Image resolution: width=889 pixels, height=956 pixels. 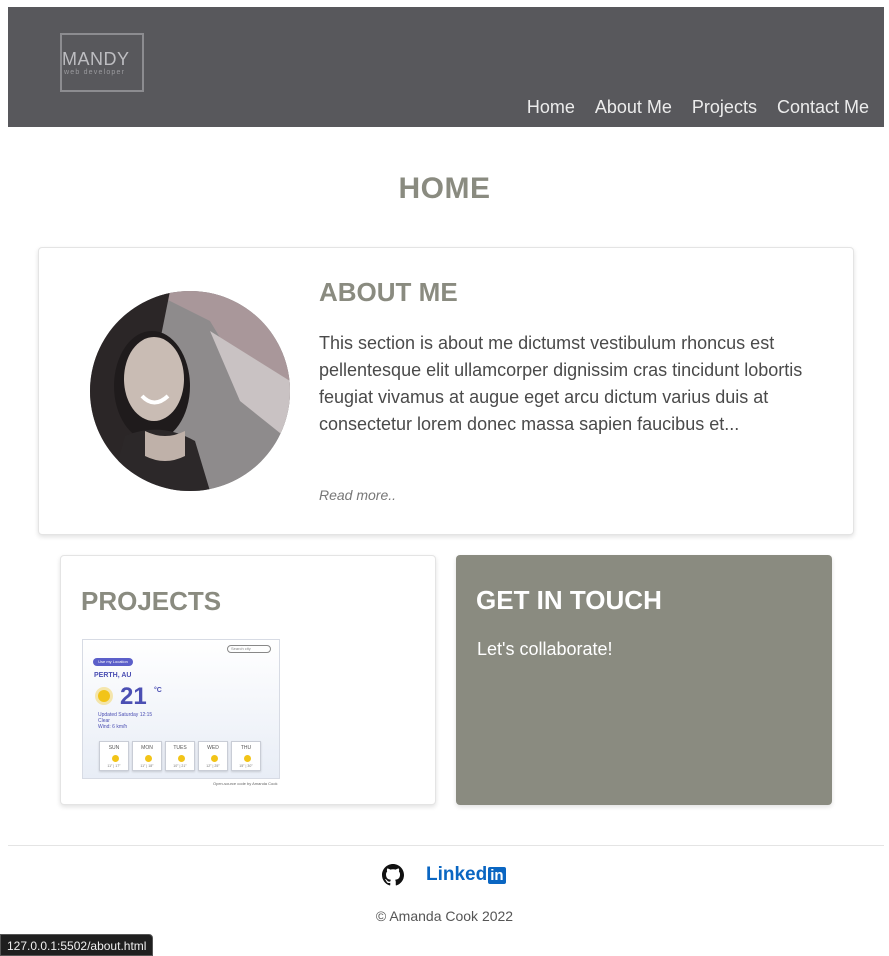 What do you see at coordinates (249, 649) in the screenshot?
I see `shot-search: Search city` at bounding box center [249, 649].